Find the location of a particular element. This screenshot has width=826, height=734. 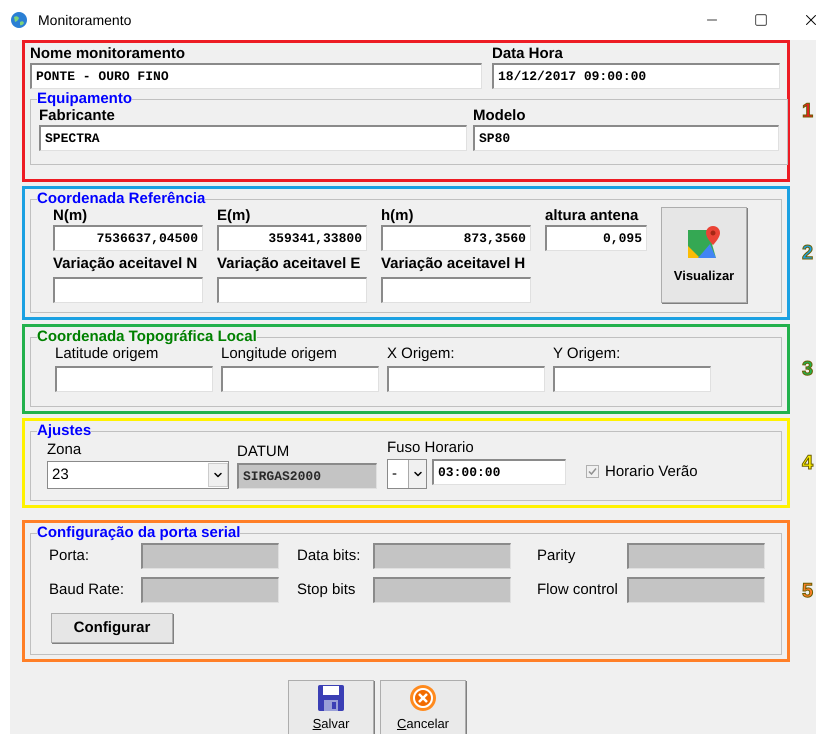

input-field: 0,095 is located at coordinates (596, 238).